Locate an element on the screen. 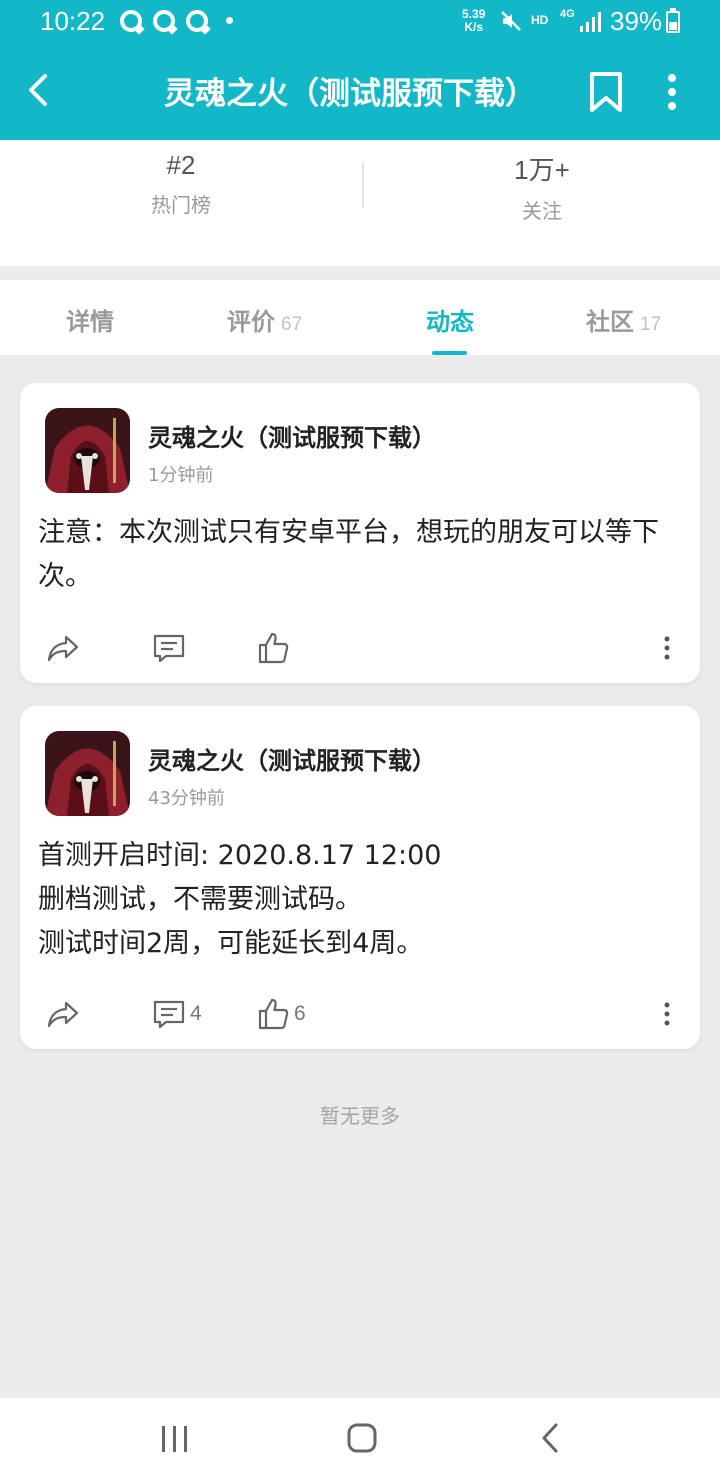 Image resolution: width=720 pixels, height=1480 pixels. net-speed: 5.39 K/s is located at coordinates (473, 21).